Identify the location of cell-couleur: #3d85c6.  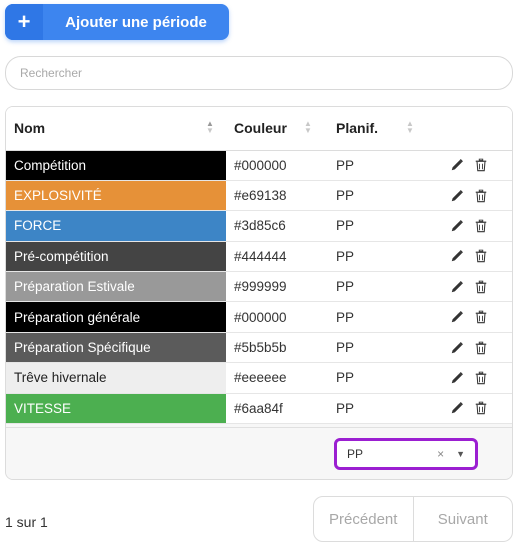
(277, 226).